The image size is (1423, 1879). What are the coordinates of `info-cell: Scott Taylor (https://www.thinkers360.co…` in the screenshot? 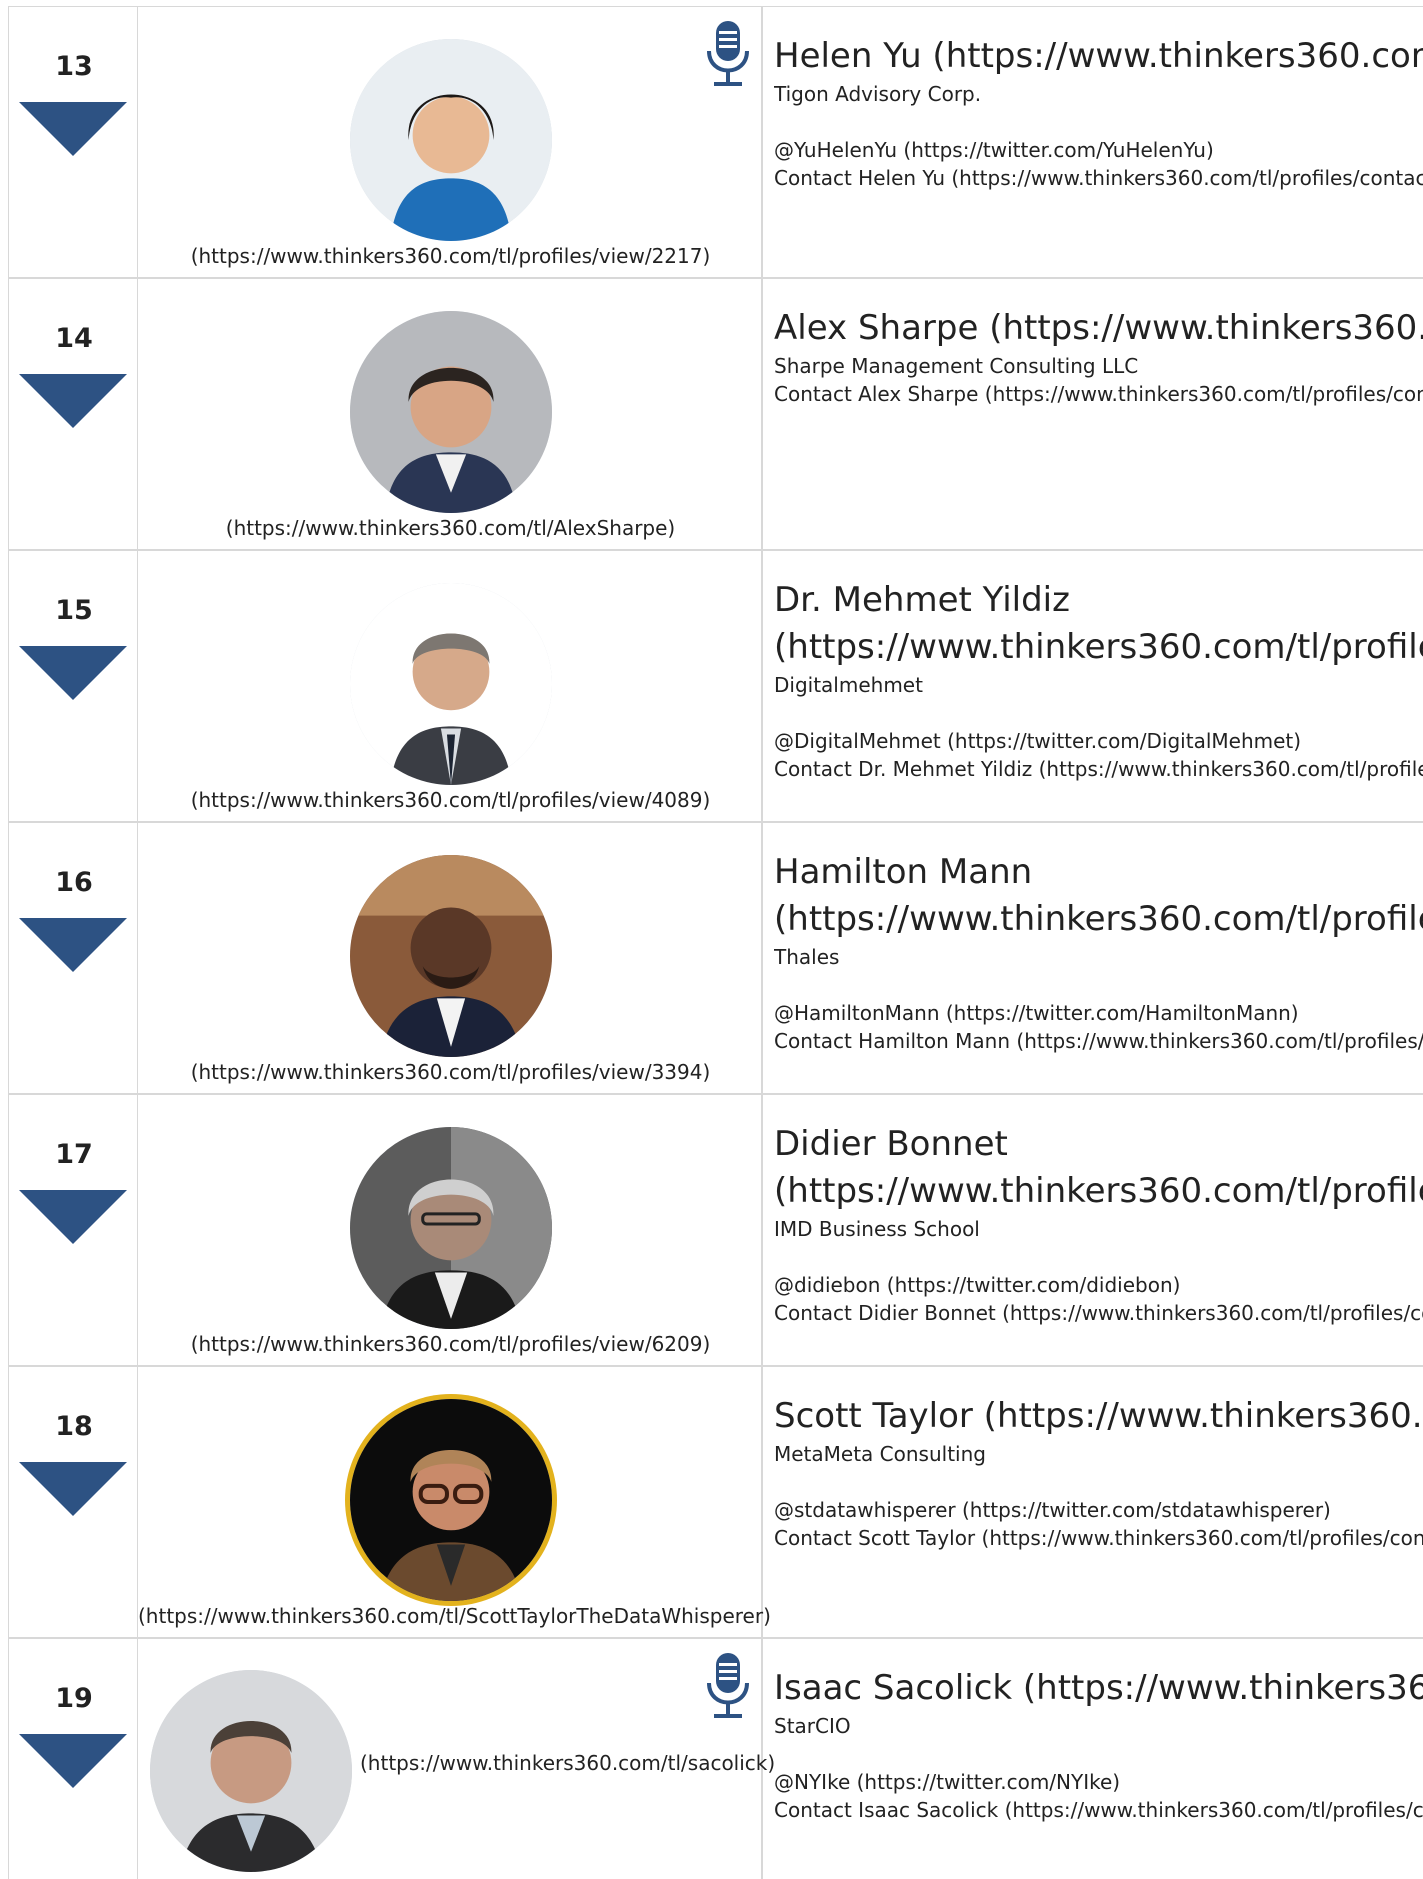 It's located at (1098, 1502).